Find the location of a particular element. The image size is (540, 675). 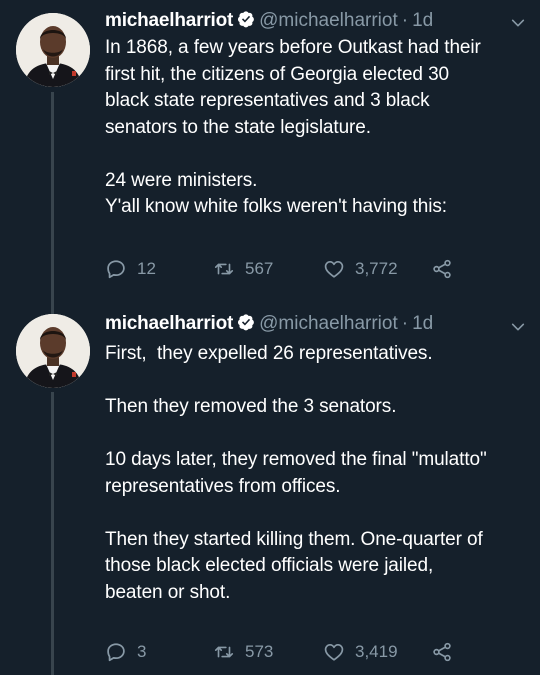

tweet-text-line: 24 were ministers. is located at coordinates (181, 180).